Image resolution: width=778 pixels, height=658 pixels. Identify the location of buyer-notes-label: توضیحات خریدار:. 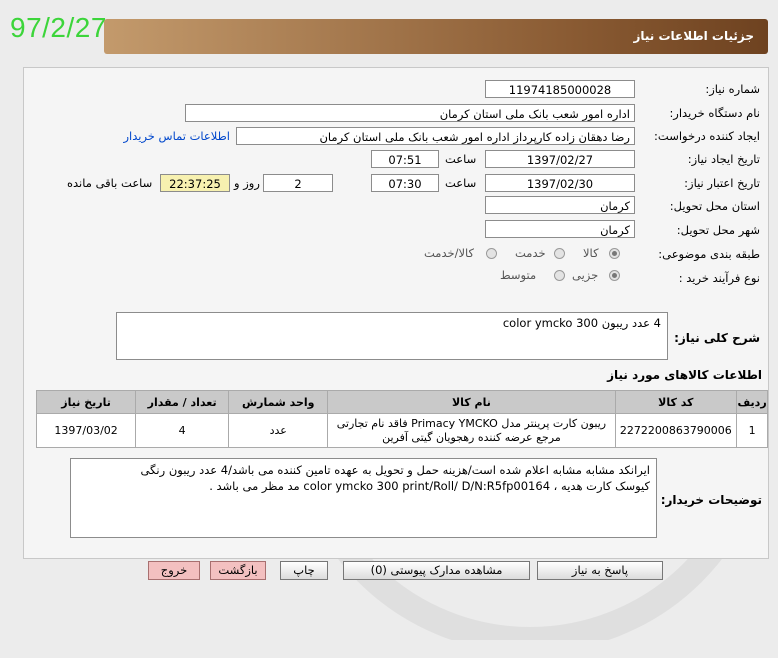
(711, 500).